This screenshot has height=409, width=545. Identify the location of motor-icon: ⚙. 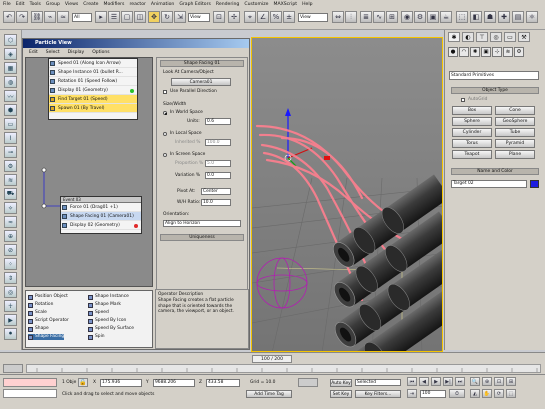
(10, 166).